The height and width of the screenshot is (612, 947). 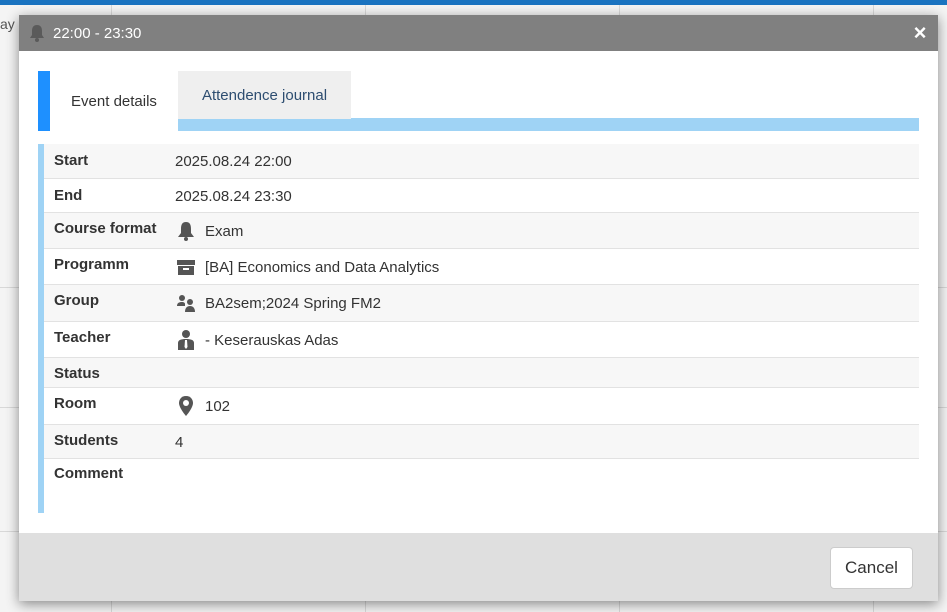 What do you see at coordinates (920, 33) in the screenshot?
I see `close-button: ×` at bounding box center [920, 33].